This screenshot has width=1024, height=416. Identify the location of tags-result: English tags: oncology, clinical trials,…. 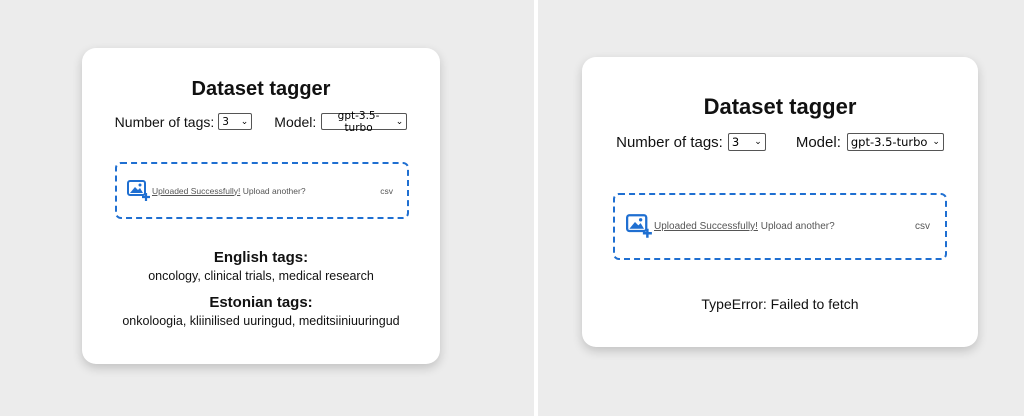
(261, 288).